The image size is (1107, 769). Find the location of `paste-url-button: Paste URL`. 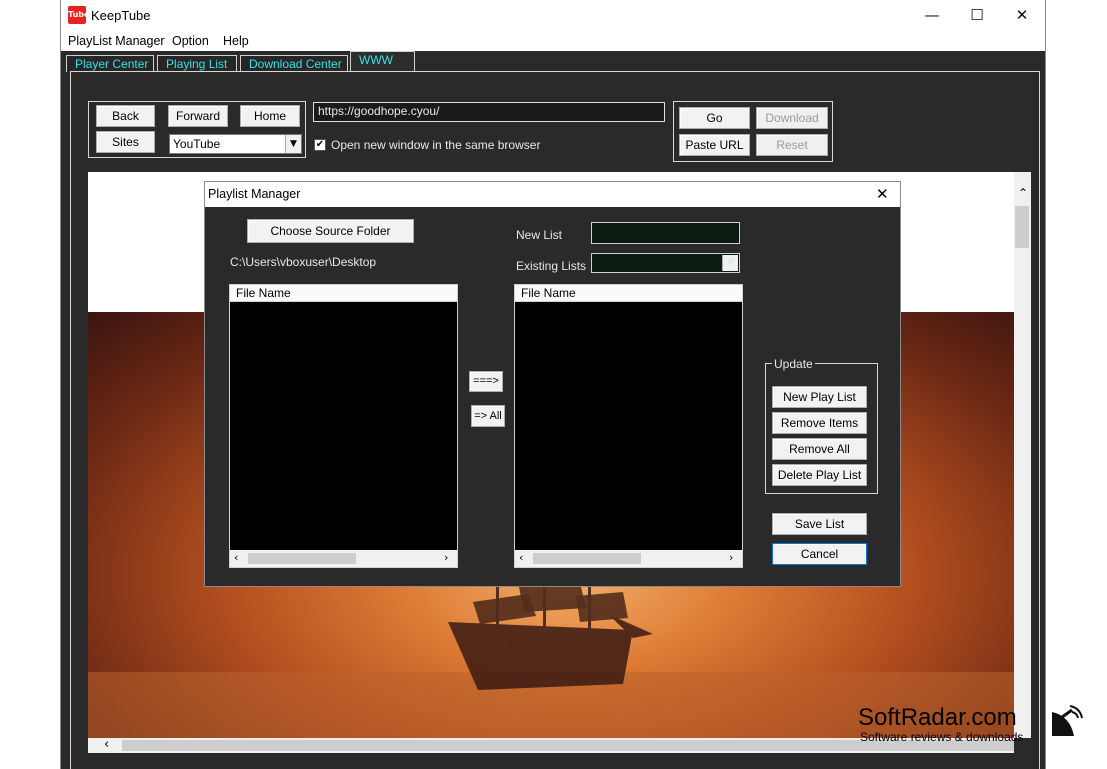

paste-url-button: Paste URL is located at coordinates (714, 145).